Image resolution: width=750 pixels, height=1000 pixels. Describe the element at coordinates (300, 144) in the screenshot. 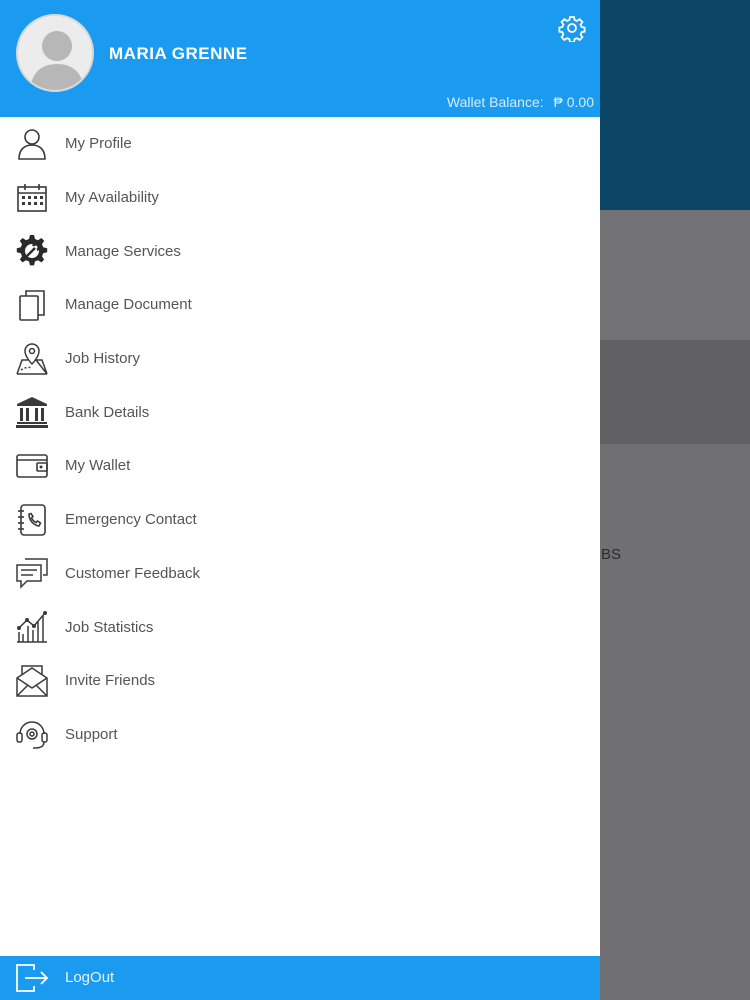

I see `menu-item-my-profile: My Profile` at that location.